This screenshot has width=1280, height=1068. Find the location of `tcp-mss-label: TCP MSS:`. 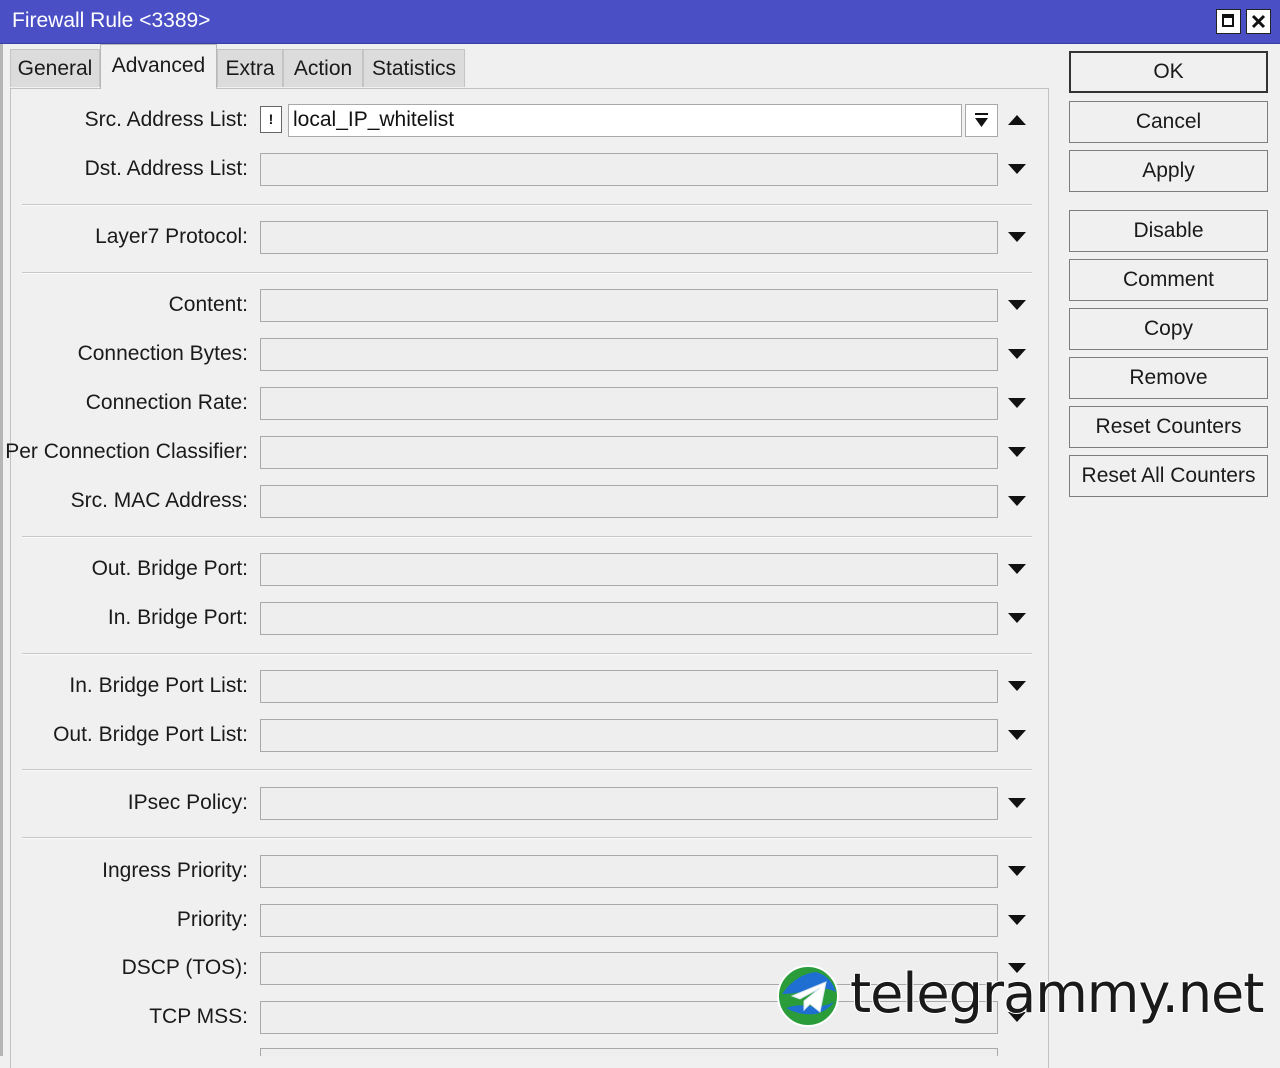

tcp-mss-label: TCP MSS: is located at coordinates (198, 1016).